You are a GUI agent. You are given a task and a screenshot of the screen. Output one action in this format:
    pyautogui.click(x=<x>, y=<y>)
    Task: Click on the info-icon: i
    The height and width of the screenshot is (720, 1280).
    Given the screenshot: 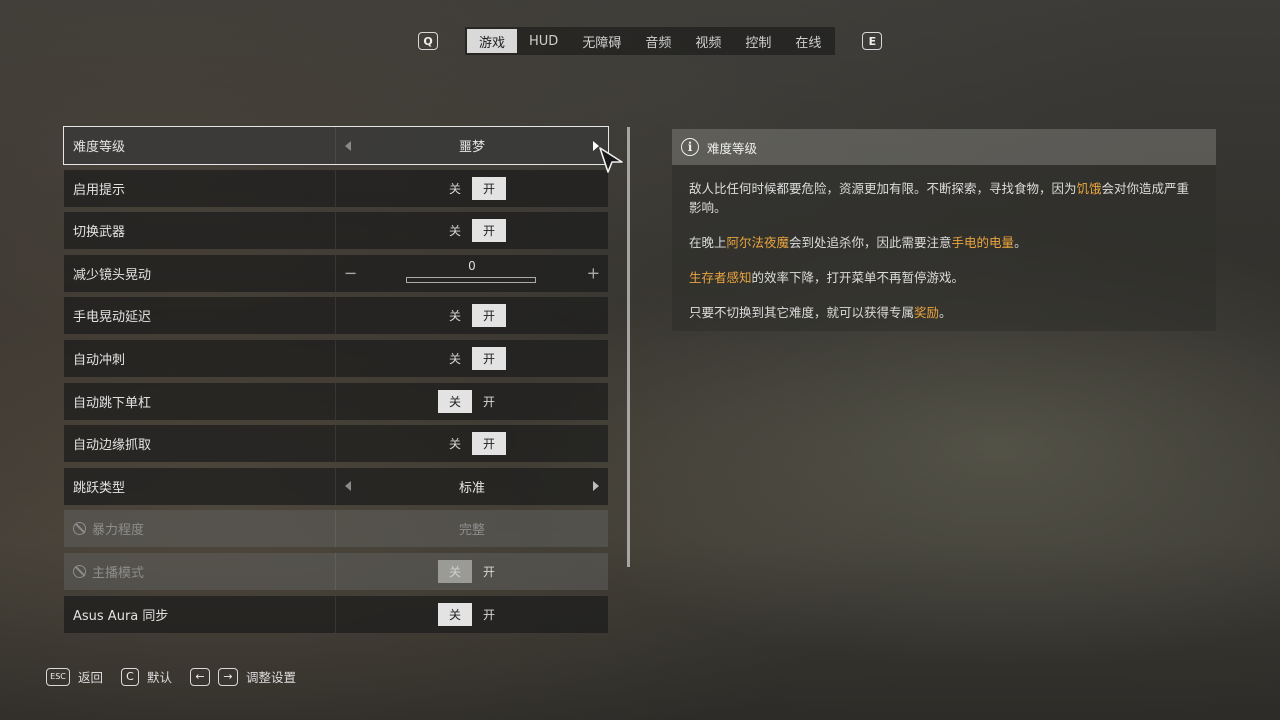 What is the action you would take?
    pyautogui.click(x=690, y=147)
    